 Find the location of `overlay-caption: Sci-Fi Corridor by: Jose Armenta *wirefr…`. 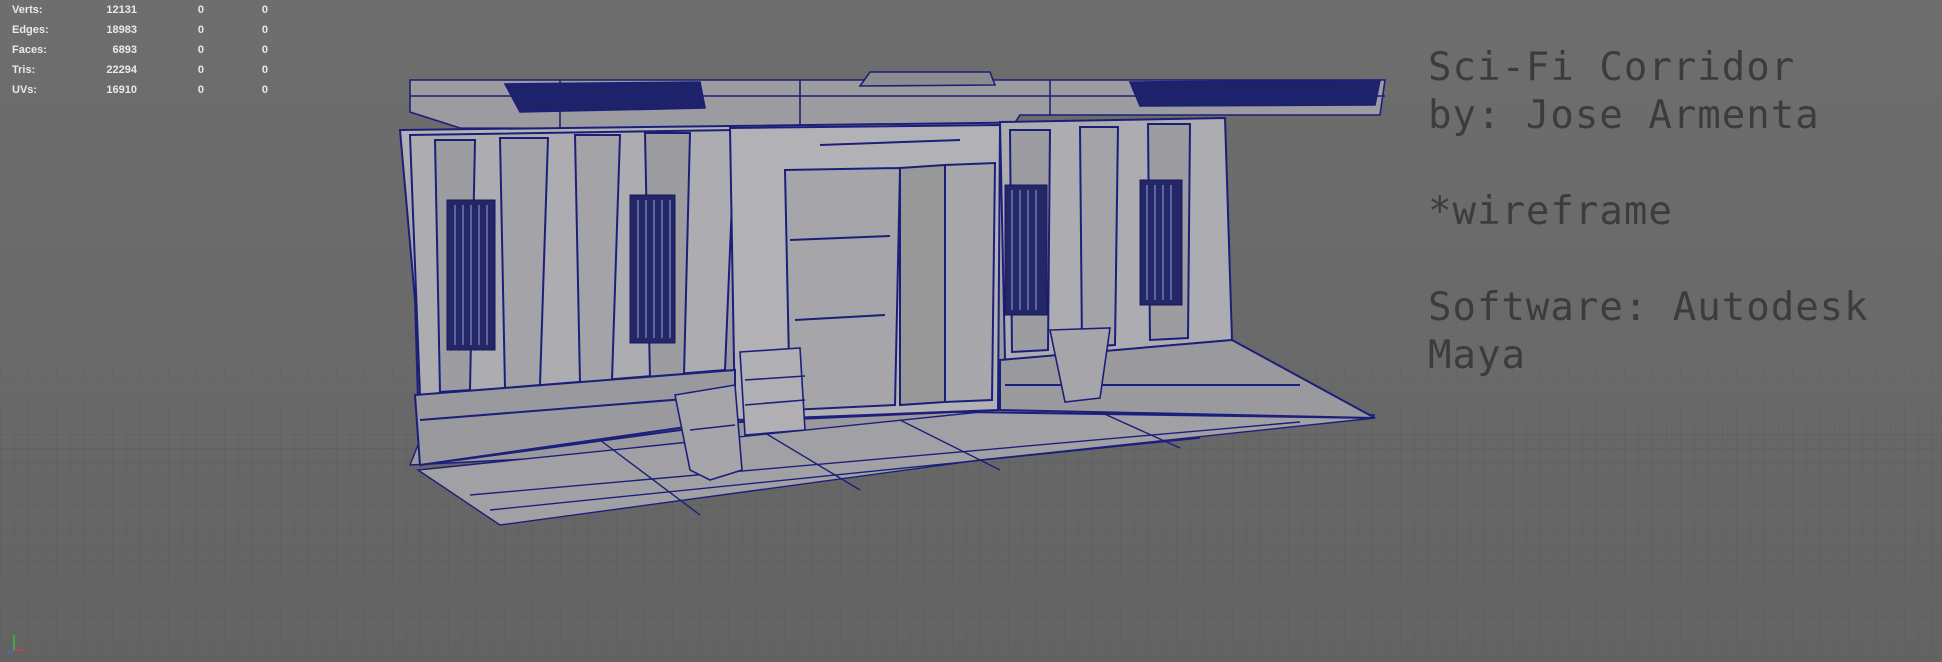

overlay-caption: Sci-Fi Corridor by: Jose Armenta *wirefr… is located at coordinates (1678, 212).